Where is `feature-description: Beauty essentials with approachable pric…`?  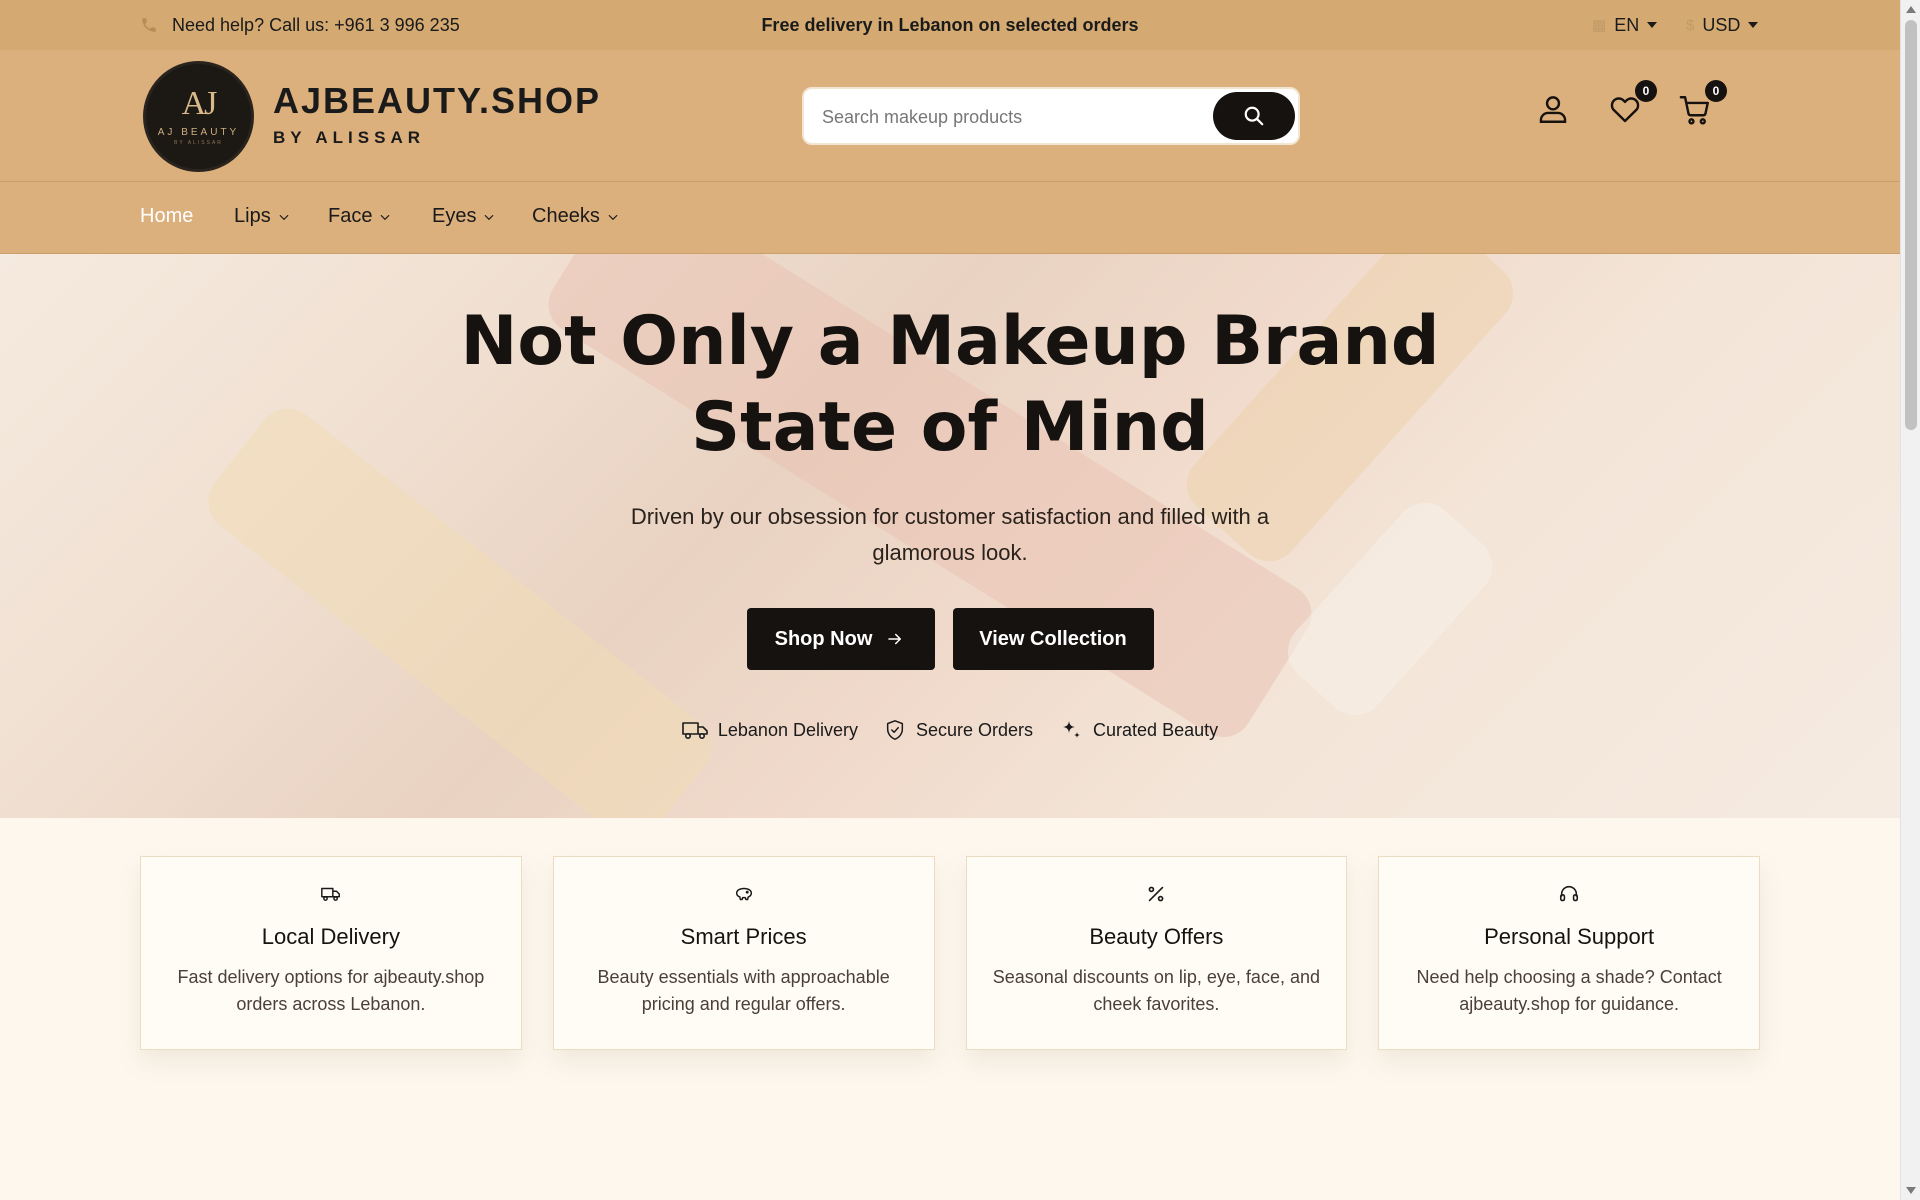
feature-description: Beauty essentials with approachable pric… is located at coordinates (743, 990).